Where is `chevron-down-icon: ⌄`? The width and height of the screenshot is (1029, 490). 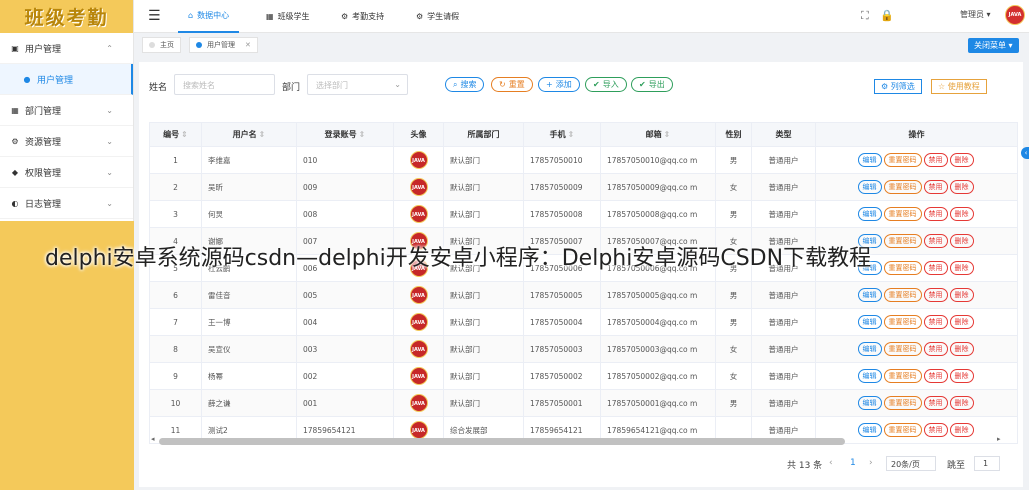
chevron-down-icon: ⌄ is located at coordinates (109, 203).